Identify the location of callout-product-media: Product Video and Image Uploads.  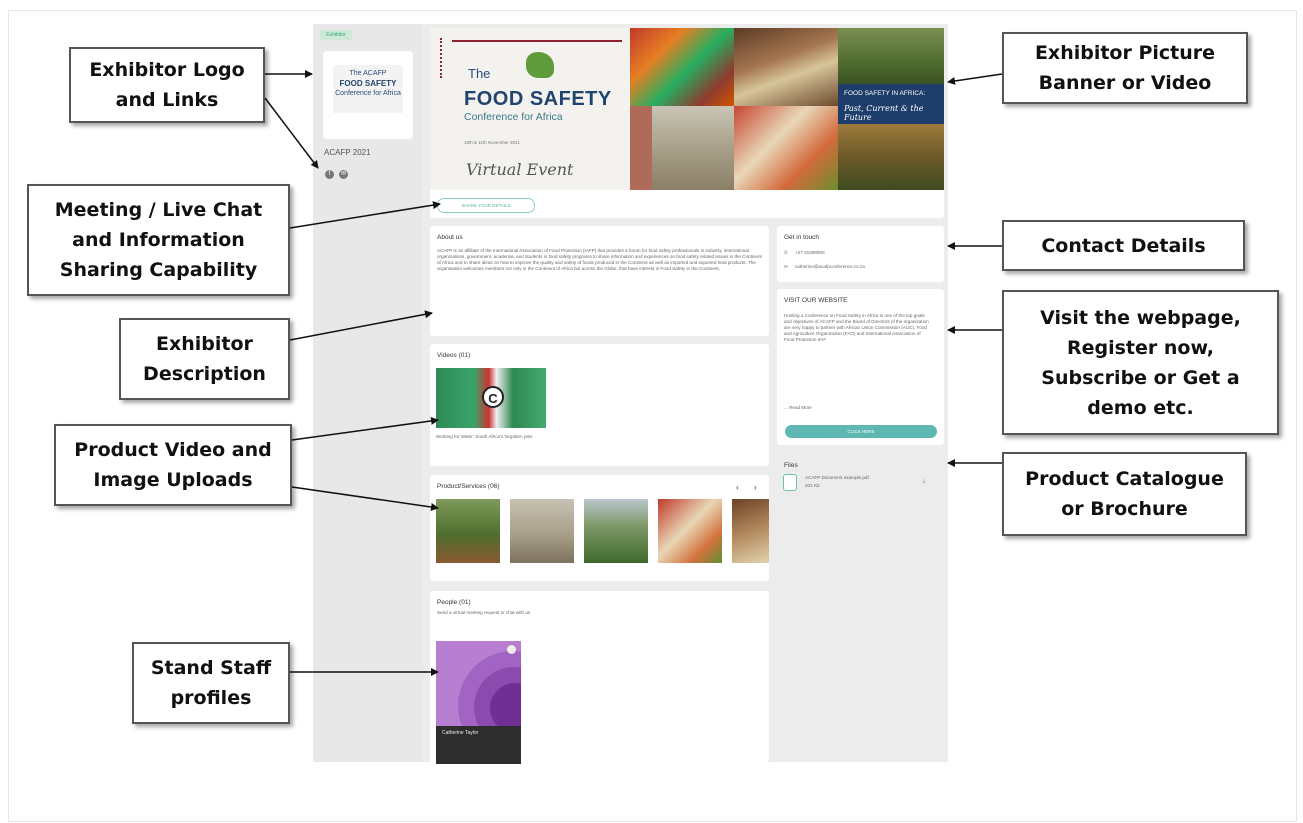
(173, 465).